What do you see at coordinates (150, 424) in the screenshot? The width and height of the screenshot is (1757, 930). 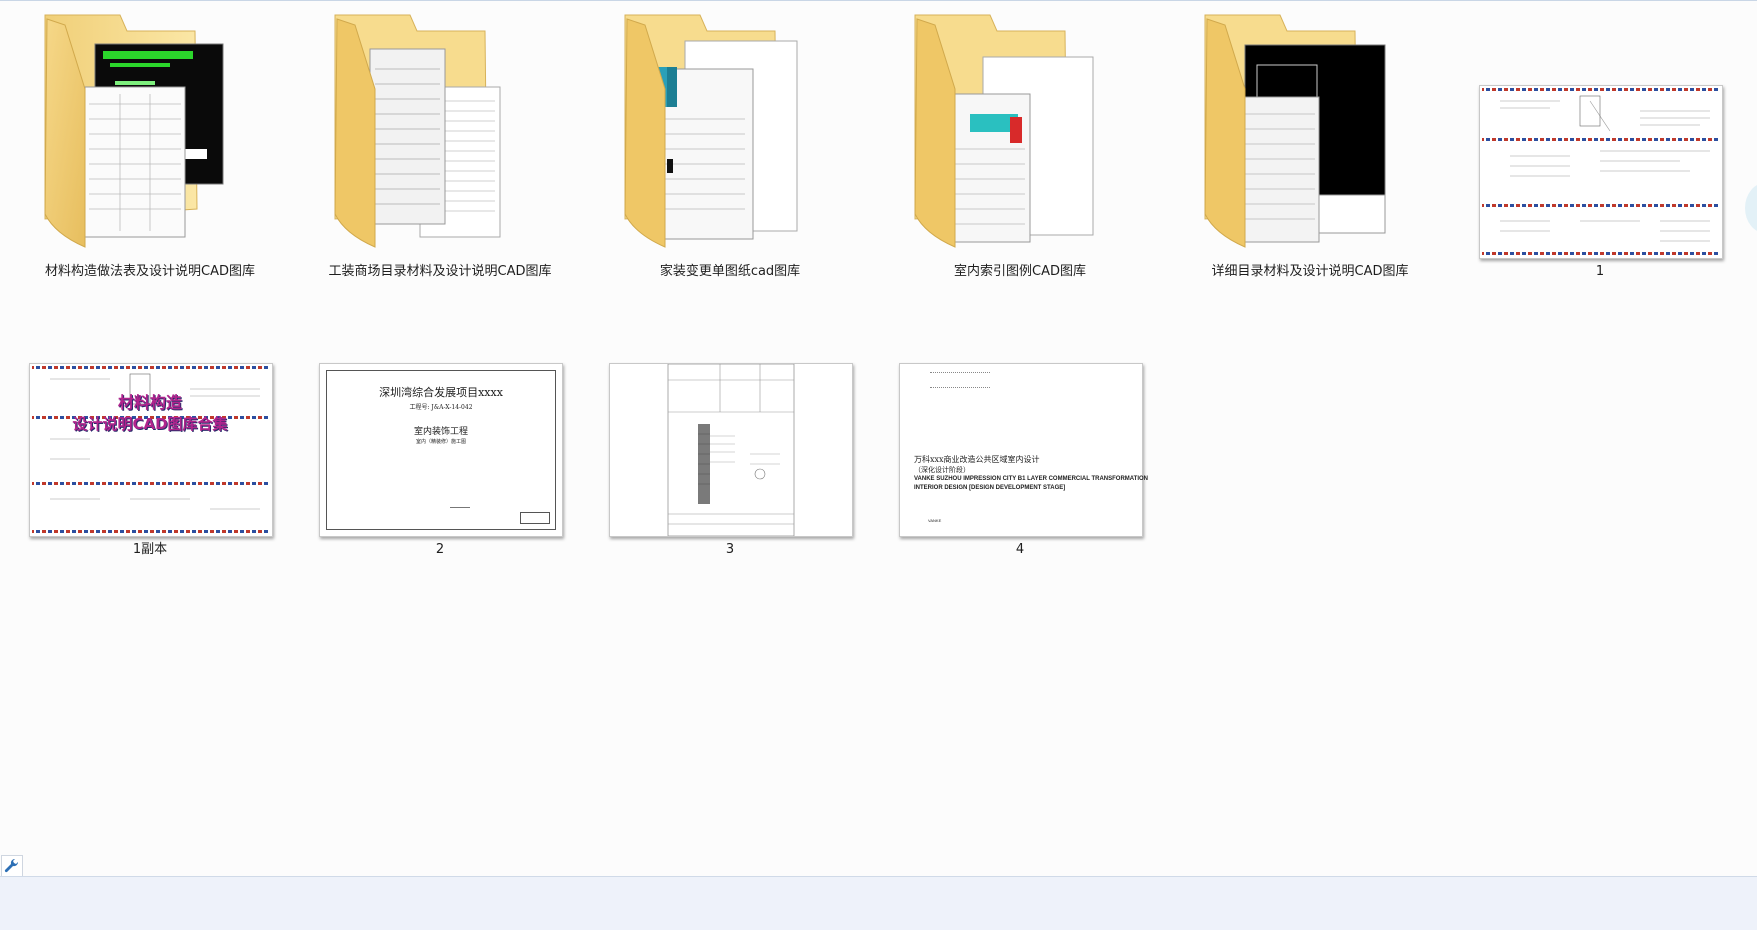 I see `thumbnail-caption: 设计说明CAD图库合集` at bounding box center [150, 424].